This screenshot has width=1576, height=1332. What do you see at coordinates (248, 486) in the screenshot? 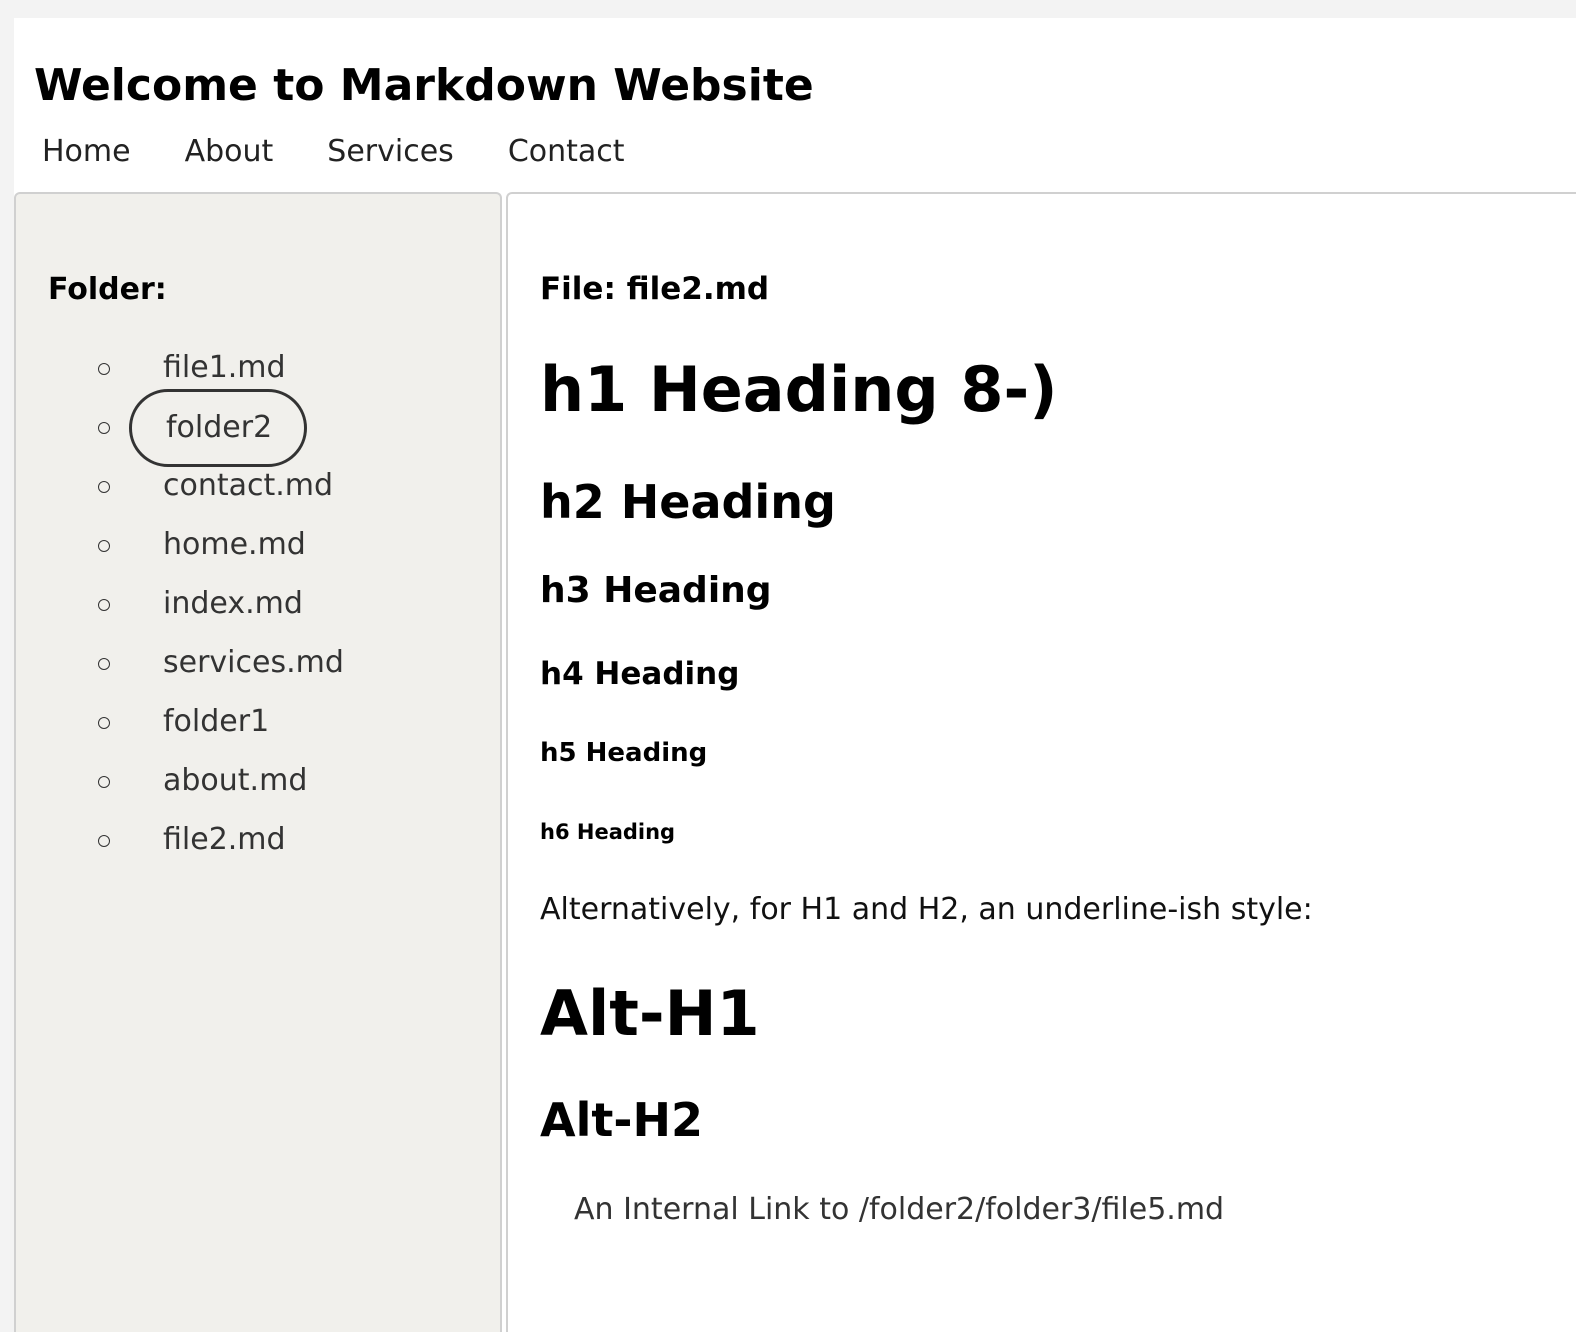
I see `sidebar-item-contact: contact.md` at bounding box center [248, 486].